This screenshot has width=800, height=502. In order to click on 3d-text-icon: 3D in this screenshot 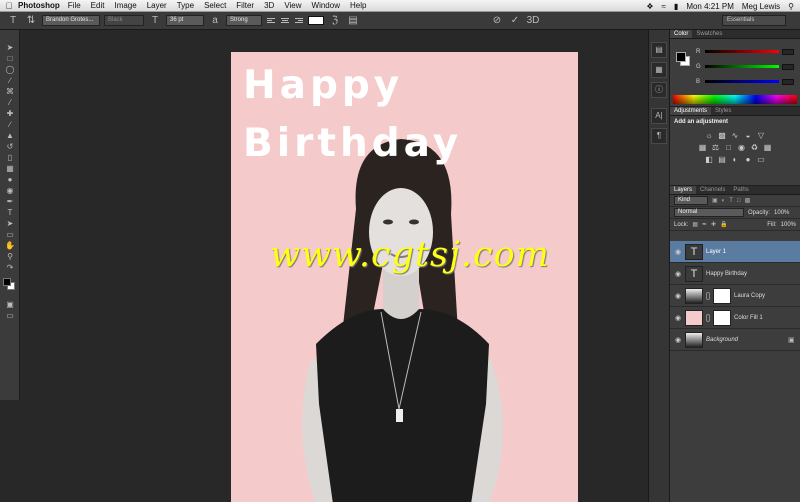, I will do `click(533, 21)`.